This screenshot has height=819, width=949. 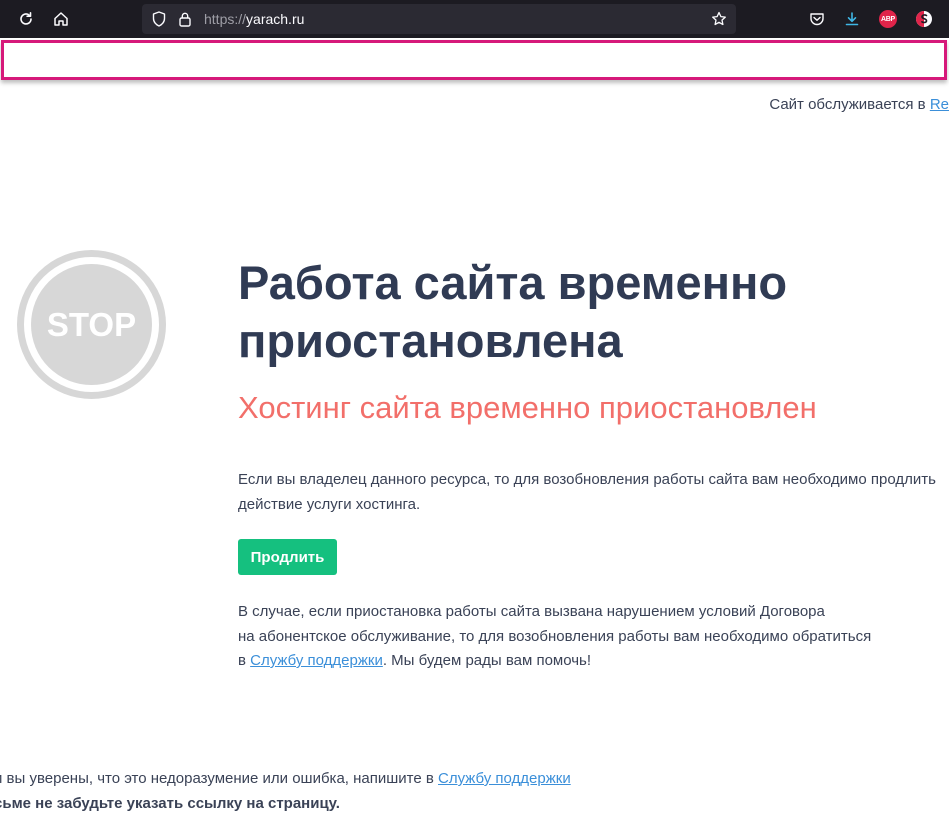 I want to click on served-by-text: Сайт обслуживается в Re, so click(x=859, y=104).